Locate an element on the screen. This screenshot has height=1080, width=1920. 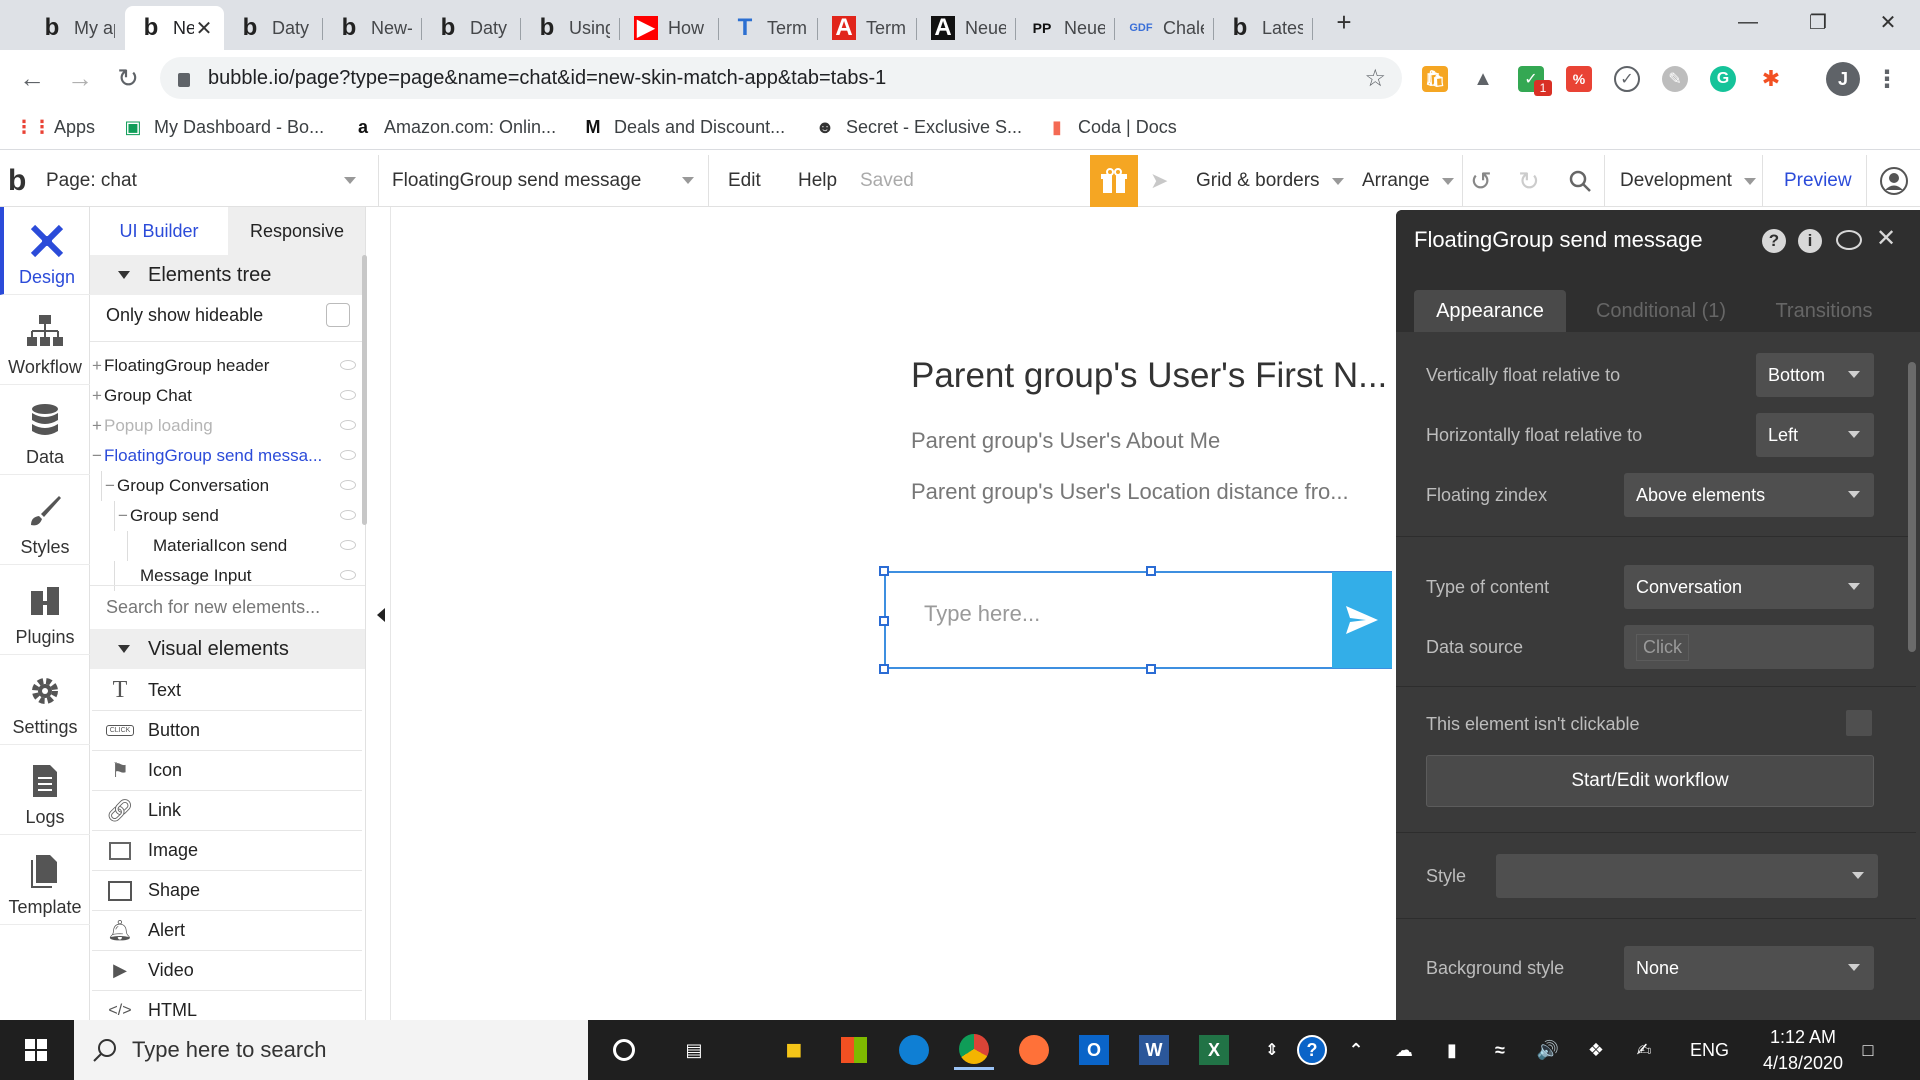
cloud-icon: ☁ is located at coordinates (1404, 1050).